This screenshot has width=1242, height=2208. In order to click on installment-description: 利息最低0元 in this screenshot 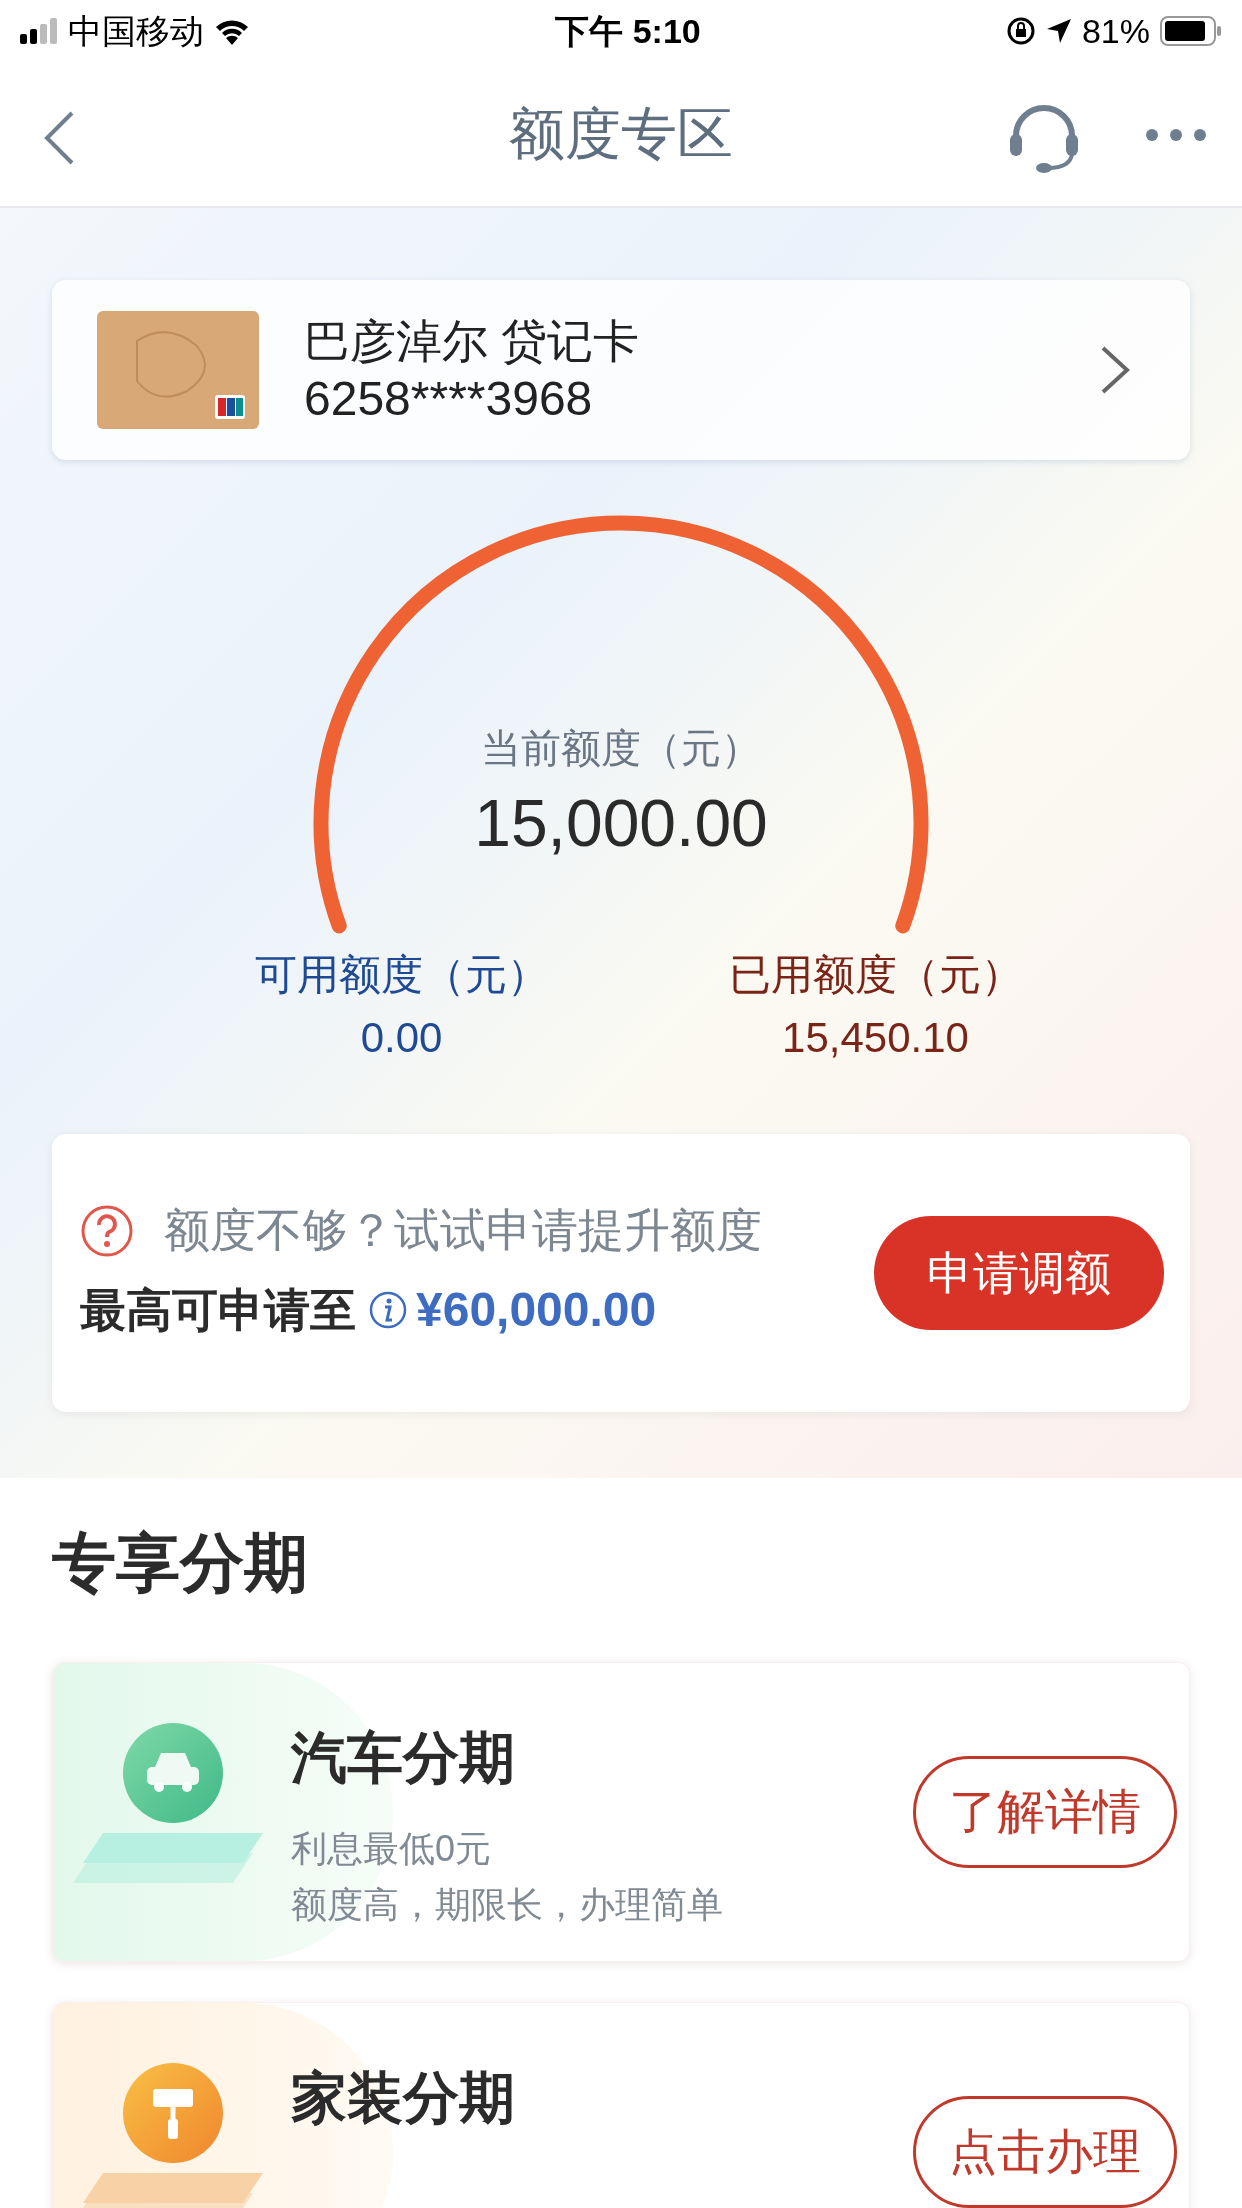, I will do `click(392, 1849)`.